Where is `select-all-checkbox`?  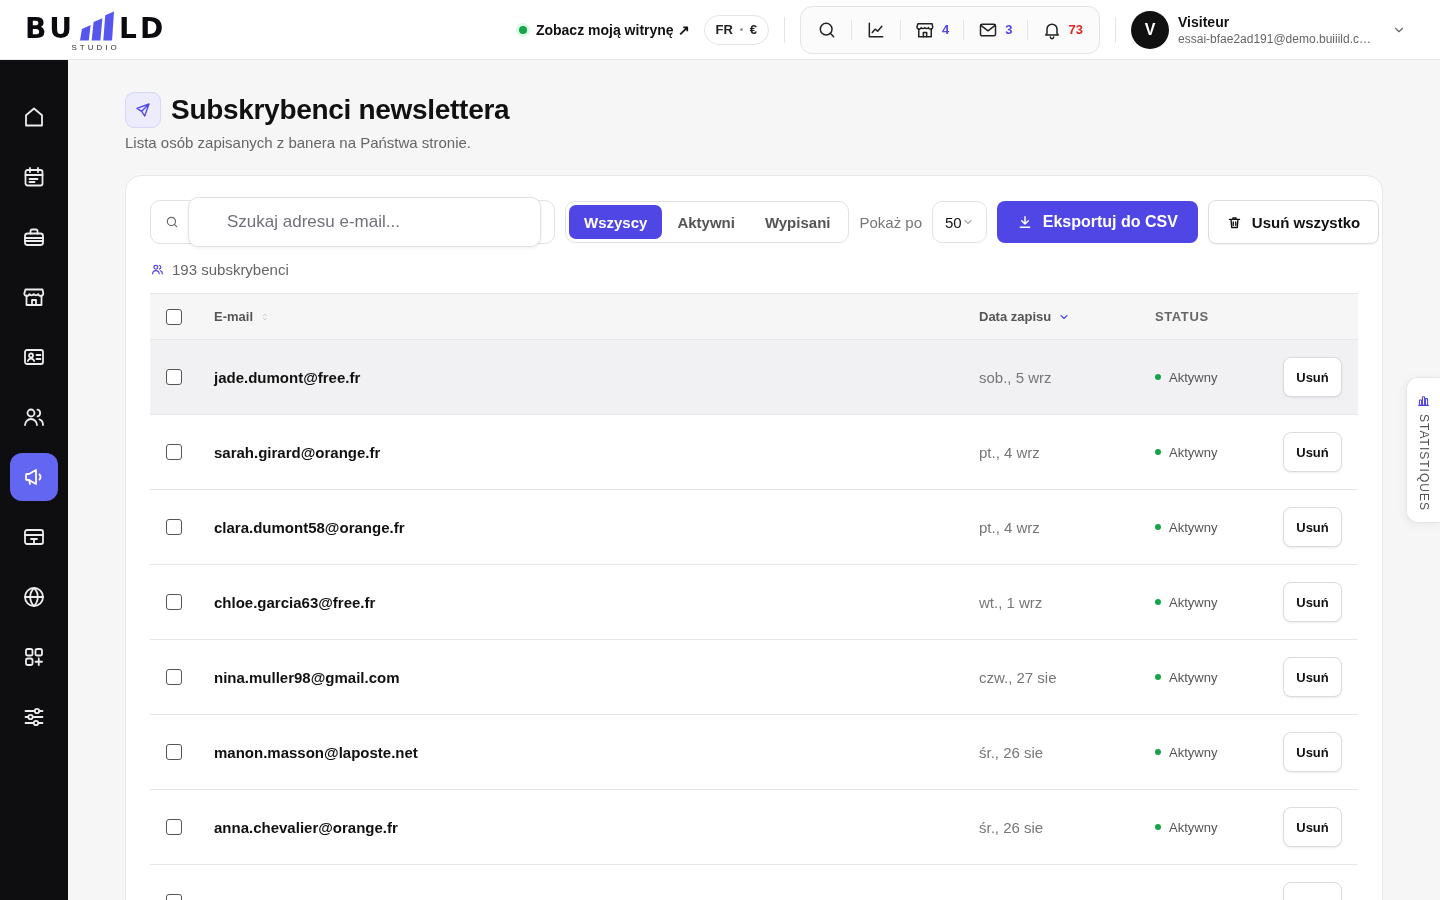
select-all-checkbox is located at coordinates (174, 316).